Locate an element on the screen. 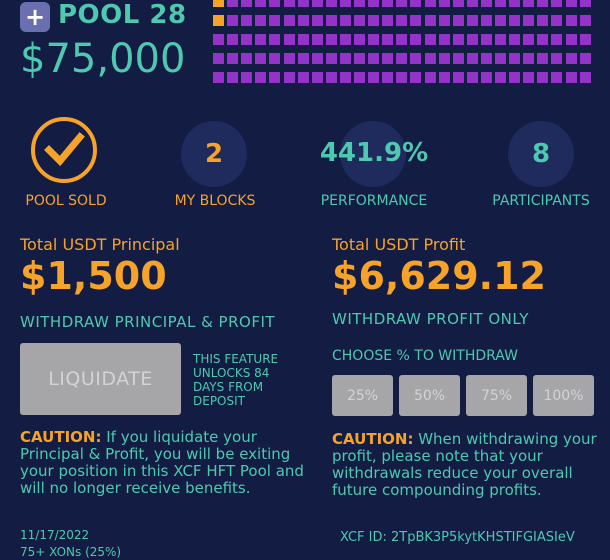 The height and width of the screenshot is (560, 610). pool-blocks-grid is located at coordinates (404, 45).